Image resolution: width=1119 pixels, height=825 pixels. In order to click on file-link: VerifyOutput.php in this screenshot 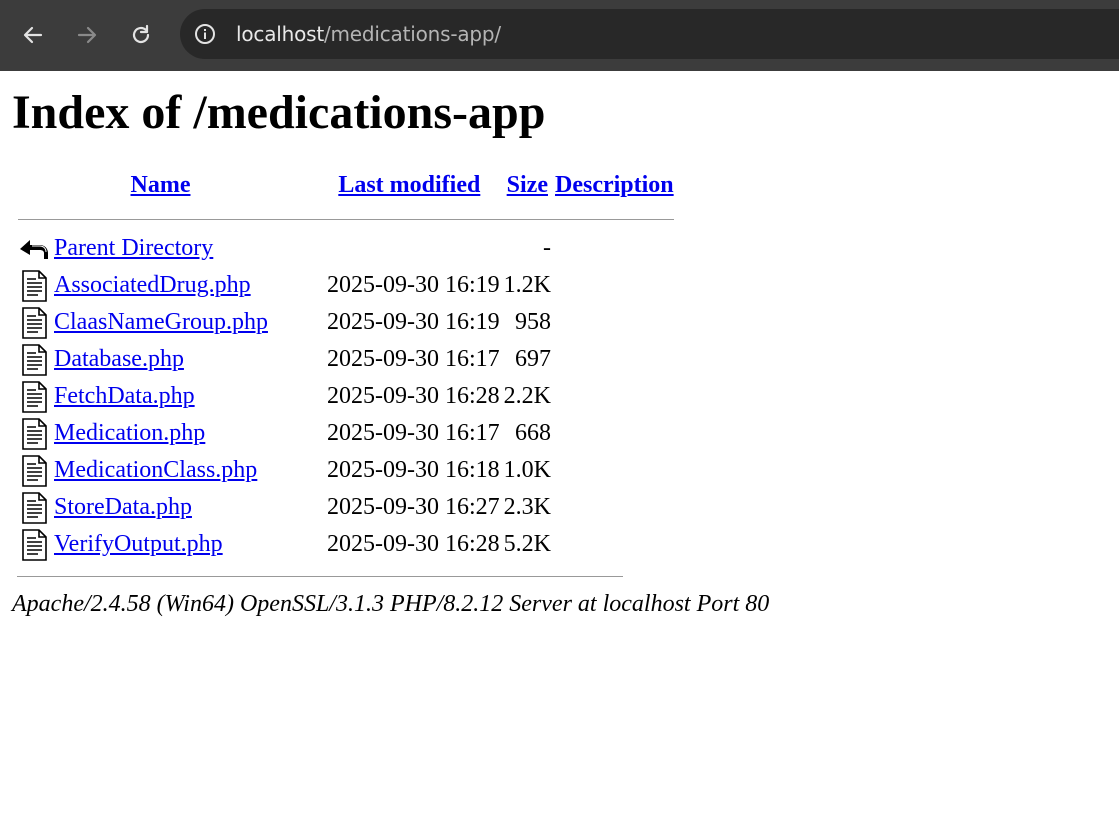, I will do `click(138, 544)`.